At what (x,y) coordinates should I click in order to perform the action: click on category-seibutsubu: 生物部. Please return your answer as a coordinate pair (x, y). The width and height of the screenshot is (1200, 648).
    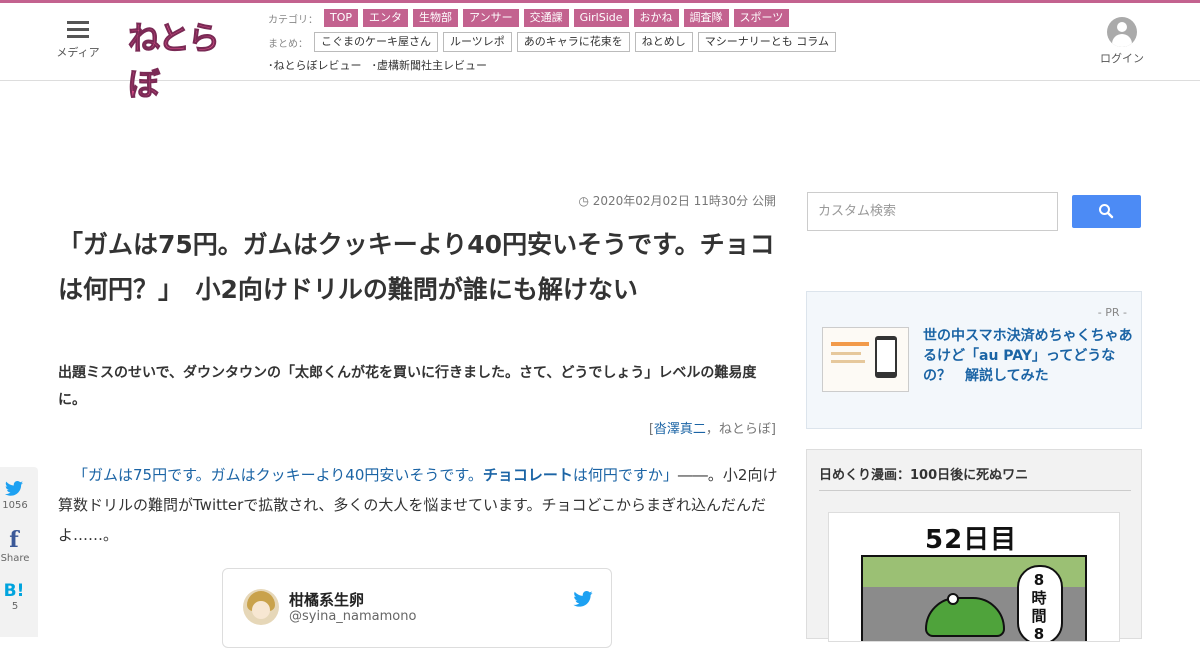
    Looking at the image, I should click on (436, 18).